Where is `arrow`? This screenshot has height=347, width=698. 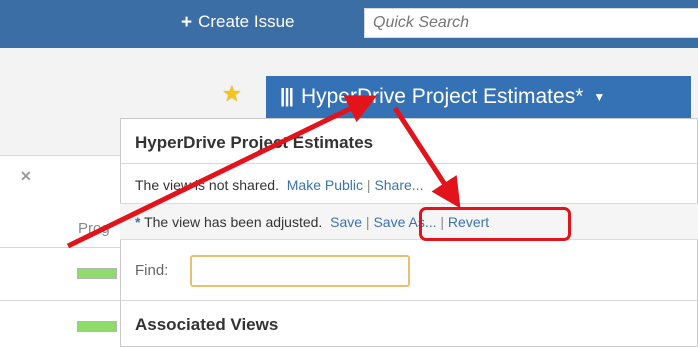
arrow is located at coordinates (426, 157).